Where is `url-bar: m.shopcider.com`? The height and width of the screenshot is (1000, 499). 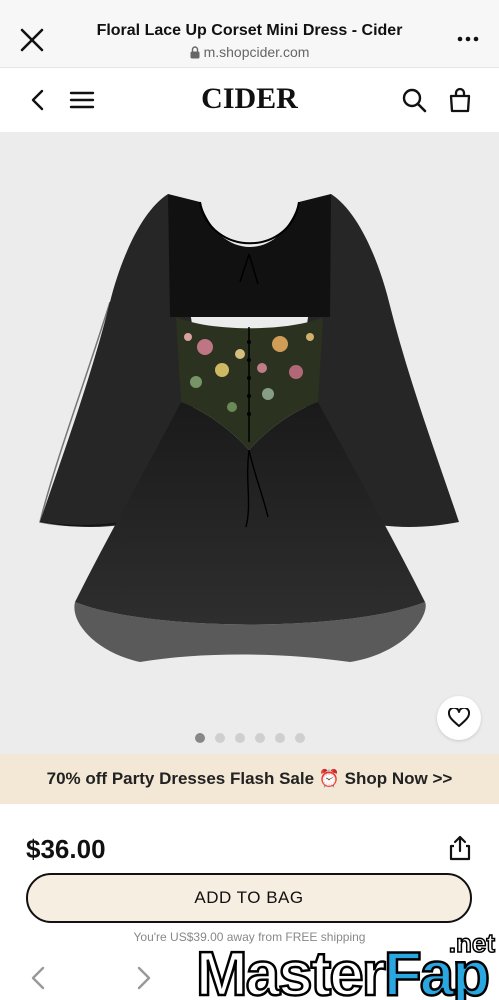
url-bar: m.shopcider.com is located at coordinates (249, 52).